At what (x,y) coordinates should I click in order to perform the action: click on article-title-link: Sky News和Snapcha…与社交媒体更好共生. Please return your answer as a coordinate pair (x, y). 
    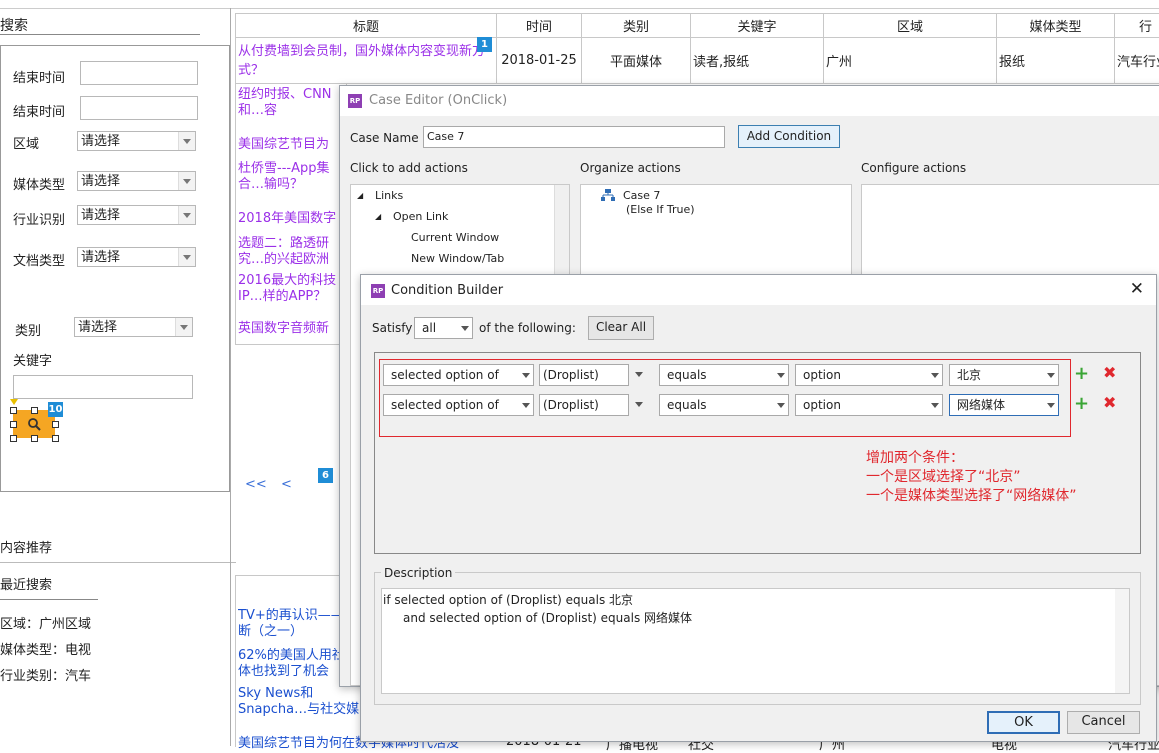
    Looking at the image, I should click on (299, 702).